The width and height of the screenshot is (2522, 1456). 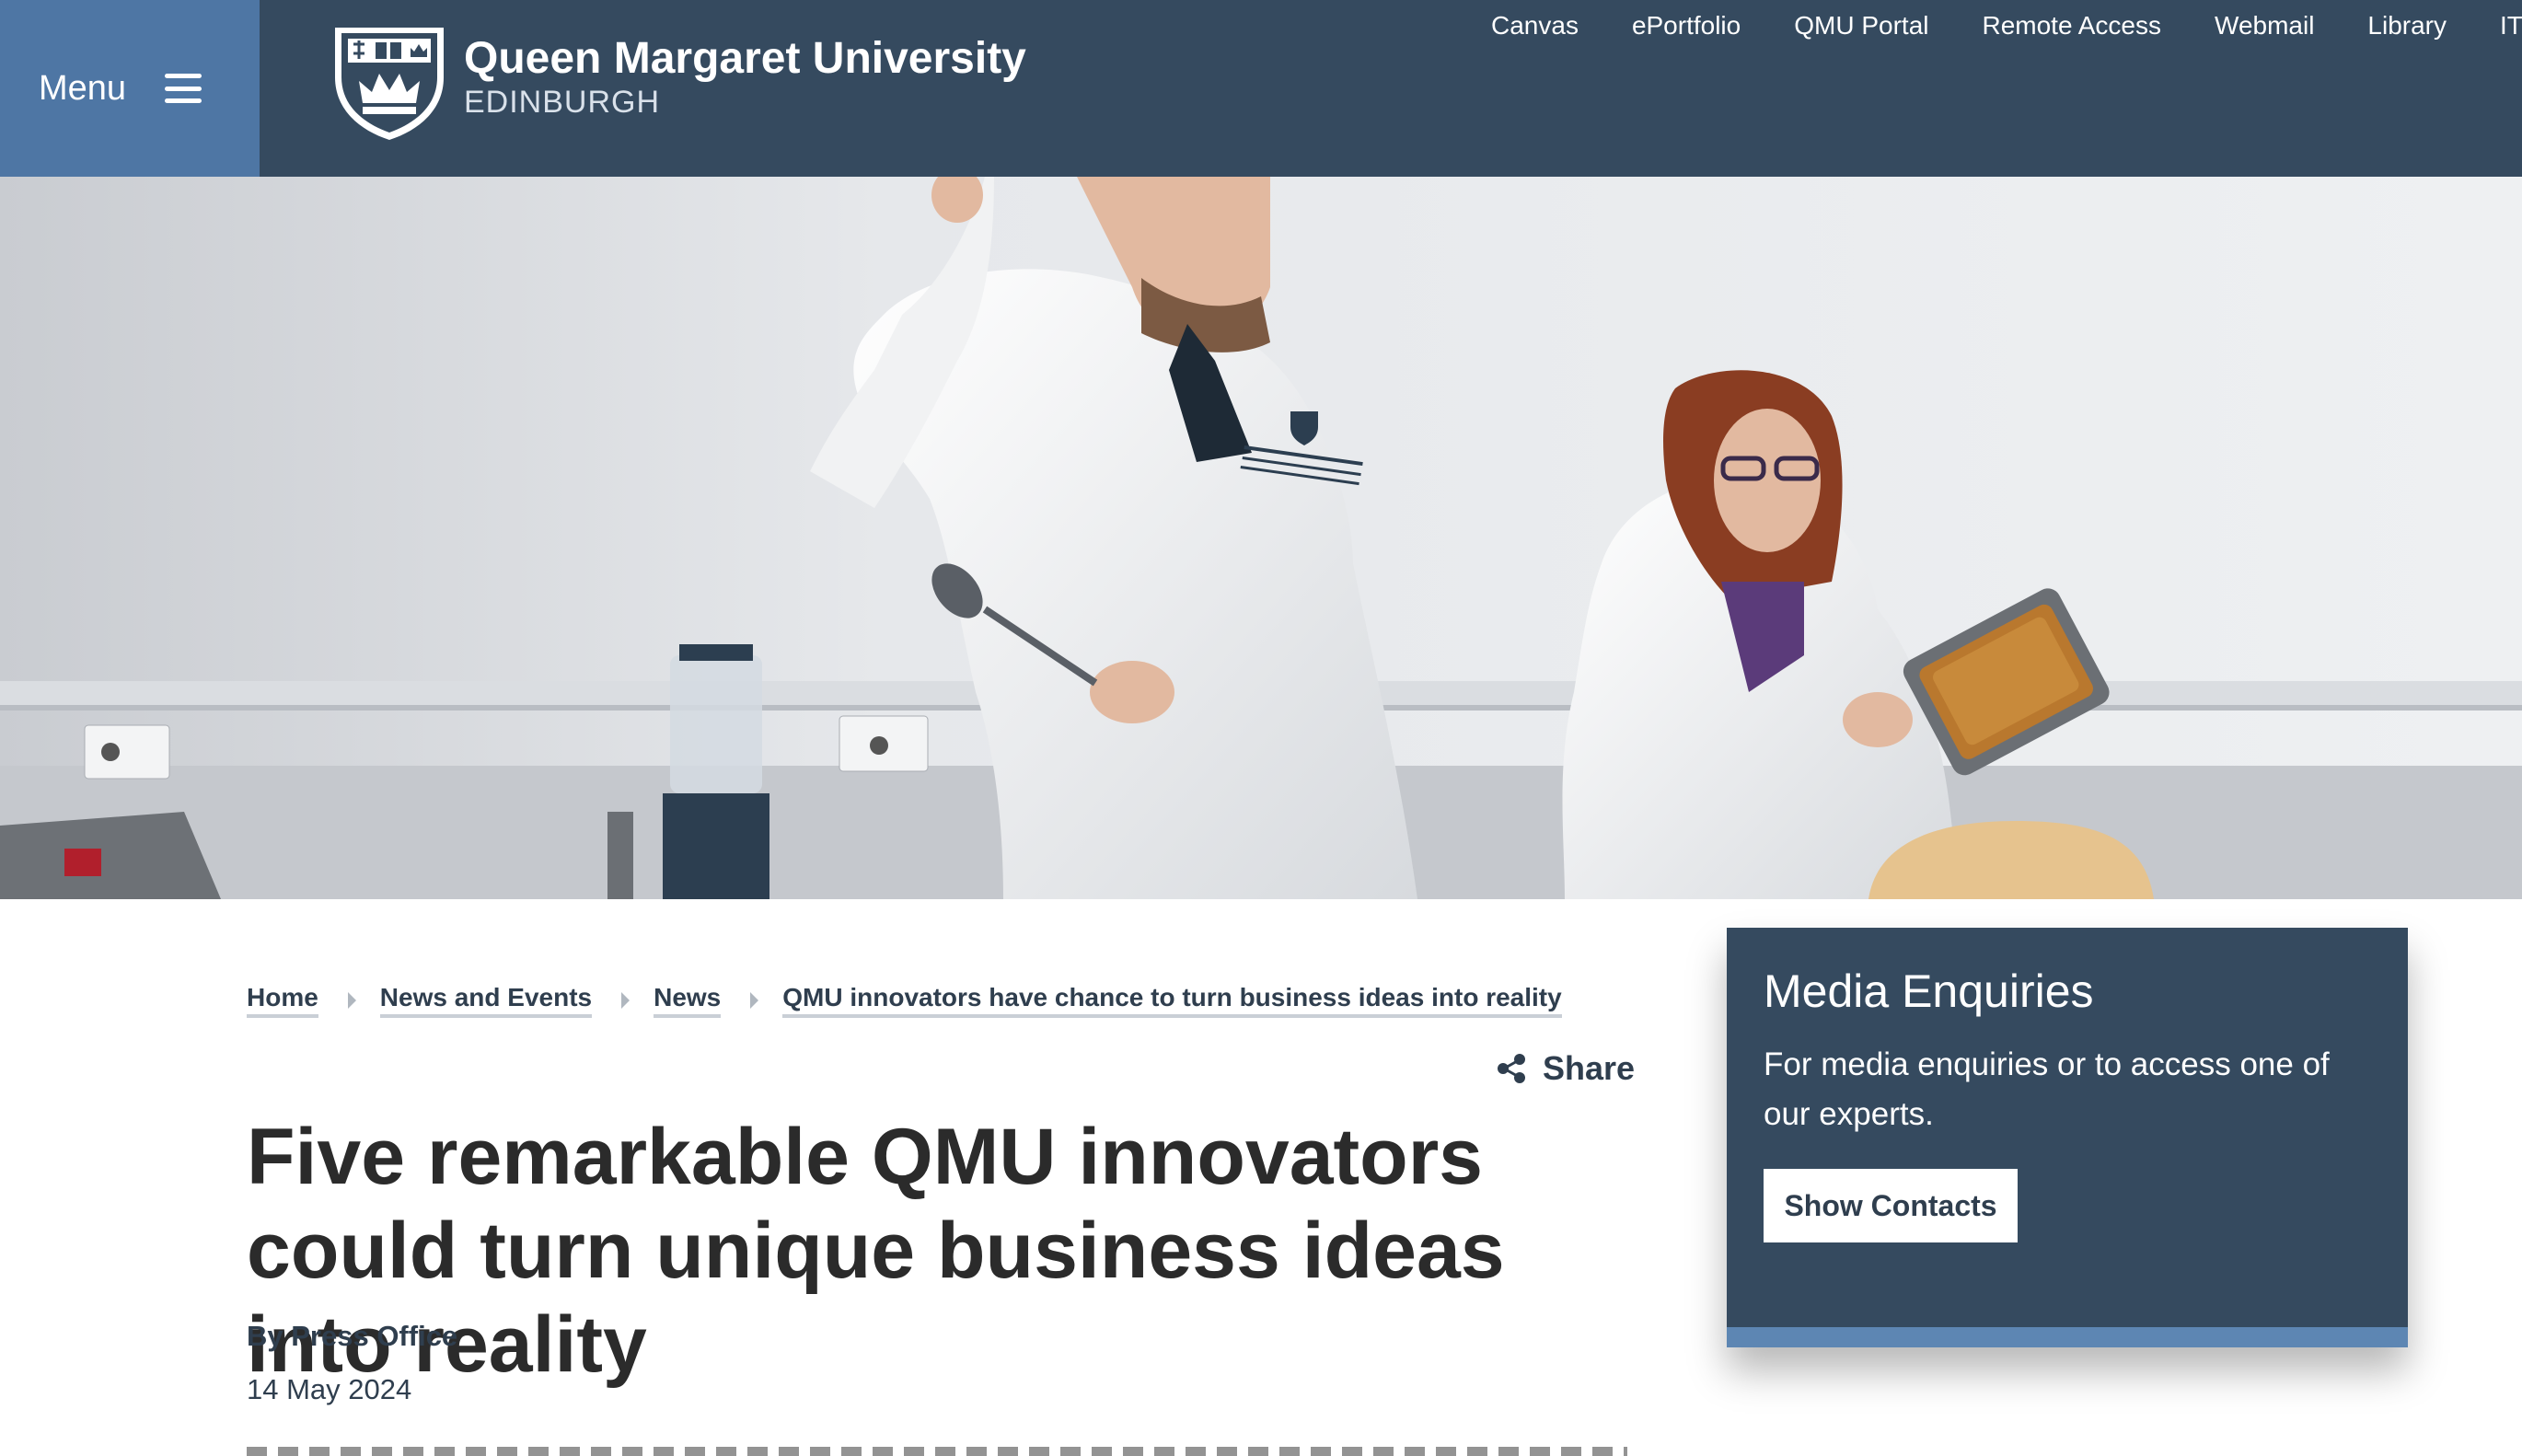 What do you see at coordinates (1511, 1068) in the screenshot?
I see `share-icon` at bounding box center [1511, 1068].